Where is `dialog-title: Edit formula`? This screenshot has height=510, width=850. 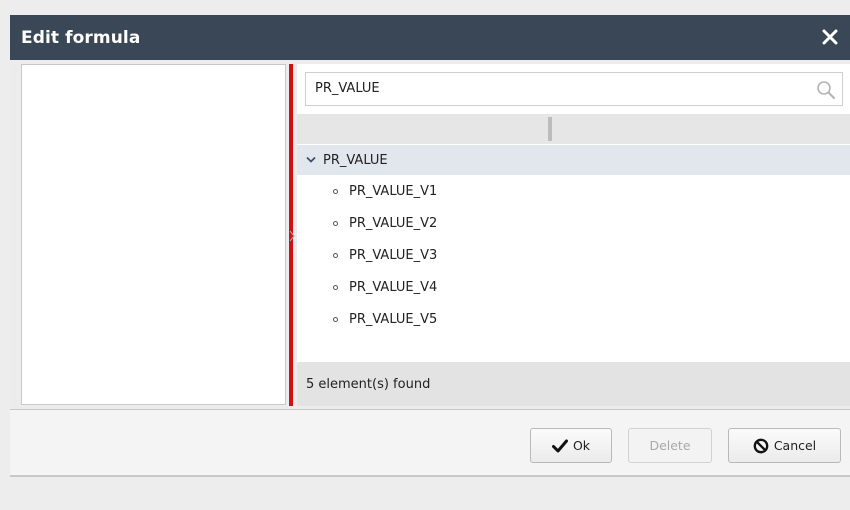 dialog-title: Edit formula is located at coordinates (81, 37).